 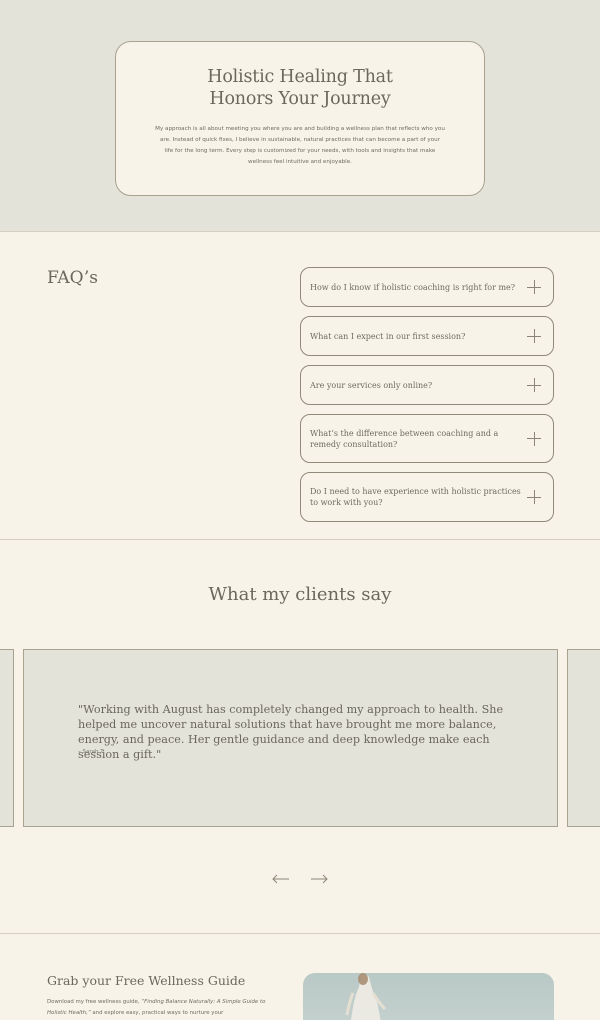 What do you see at coordinates (300, 77) in the screenshot?
I see `hero-title-line1: Holistic Healing That` at bounding box center [300, 77].